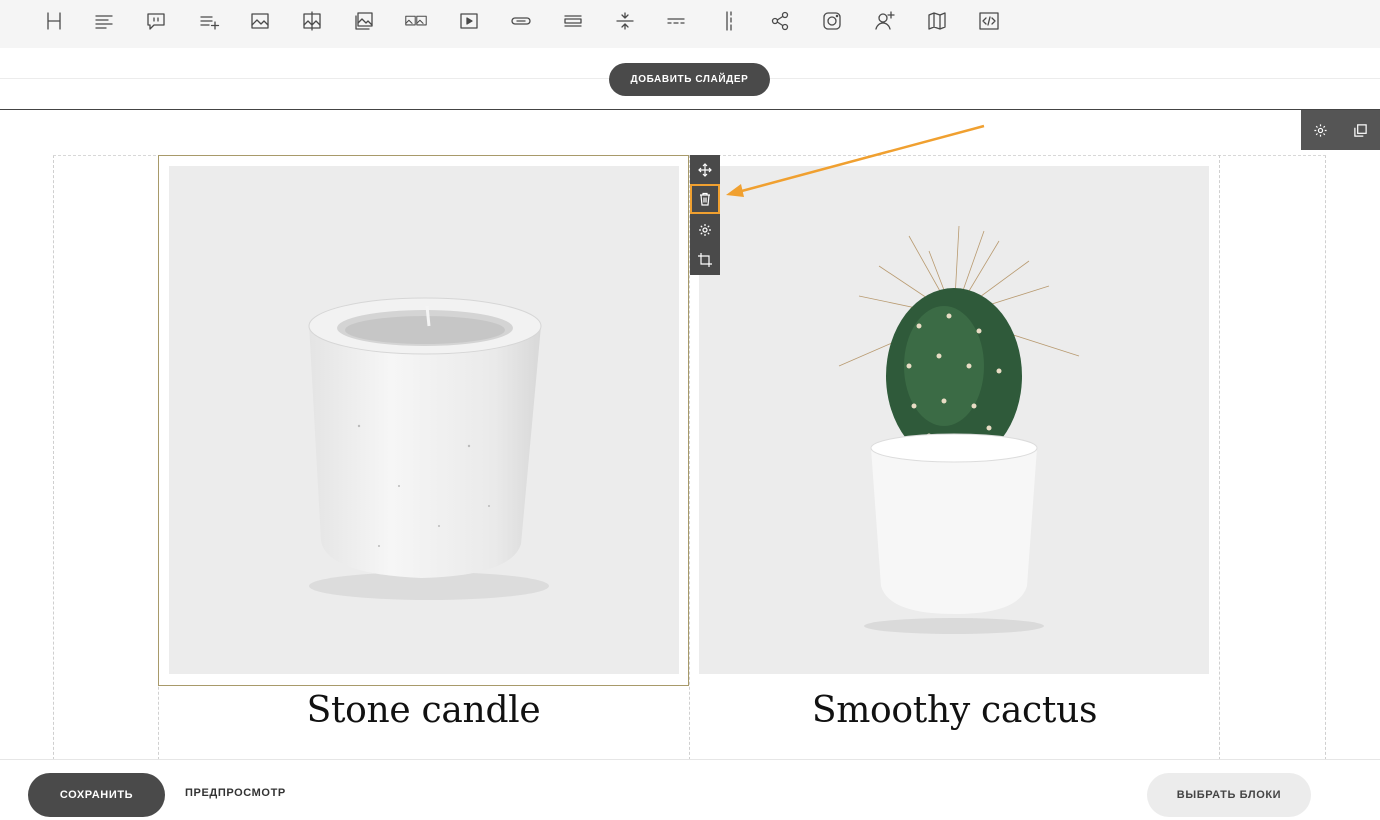 The height and width of the screenshot is (820, 1380). Describe the element at coordinates (832, 21) in the screenshot. I see `instagram-icon` at that location.